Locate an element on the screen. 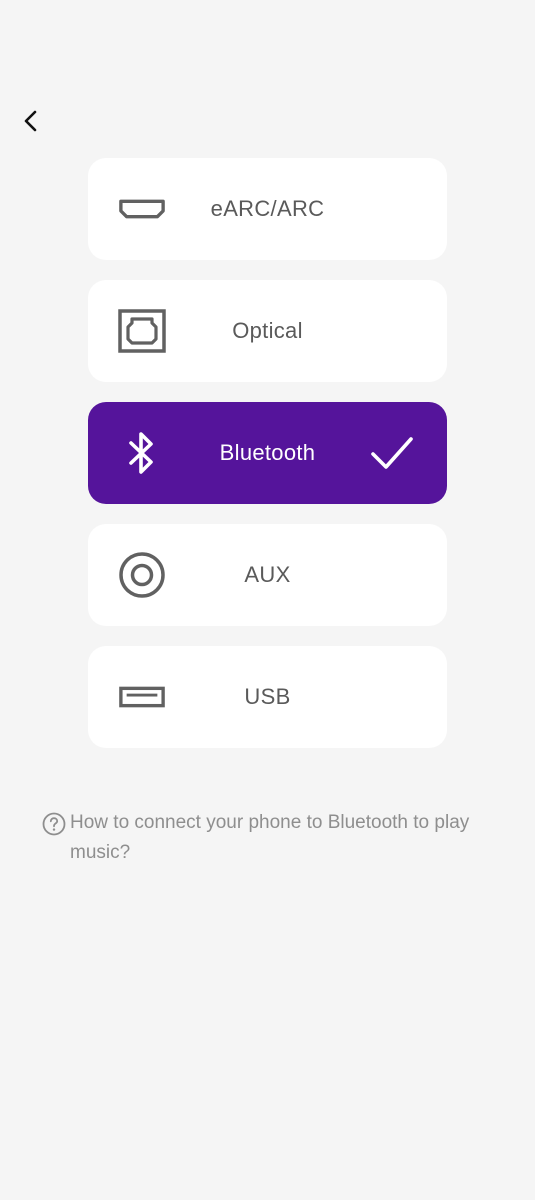  back-button is located at coordinates (31, 121).